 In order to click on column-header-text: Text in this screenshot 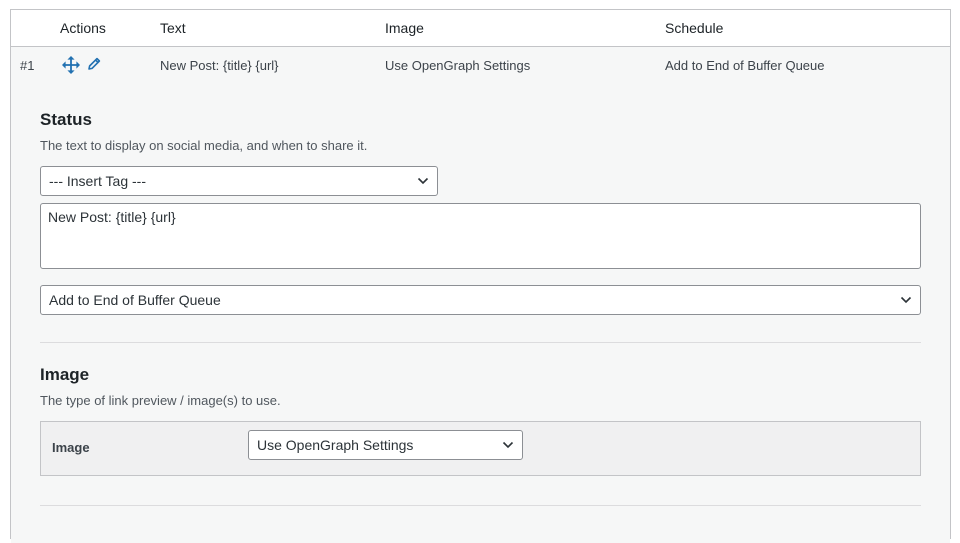, I will do `click(173, 28)`.